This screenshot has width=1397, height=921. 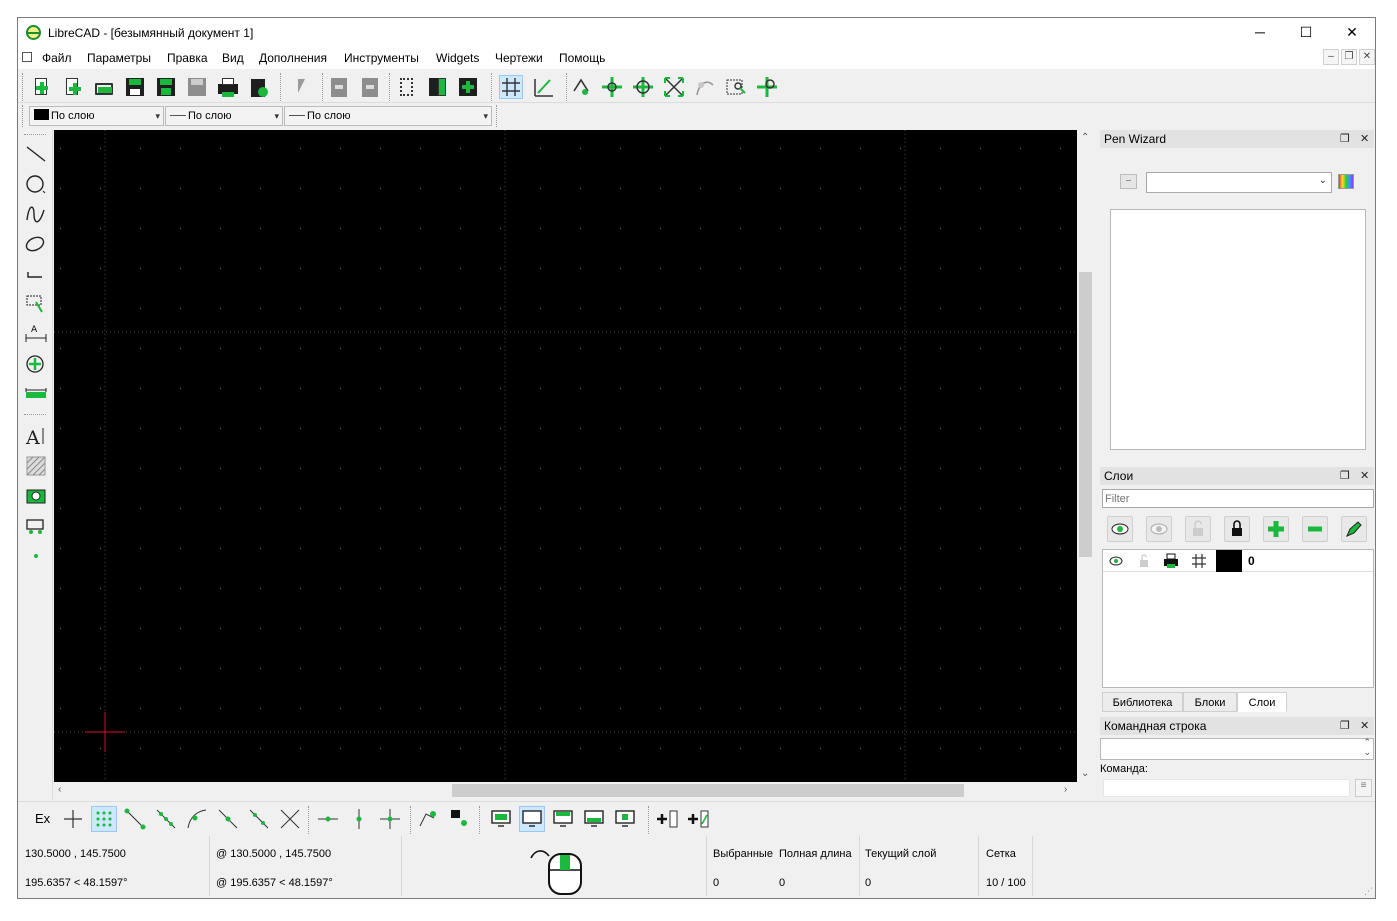 What do you see at coordinates (104, 819) in the screenshot?
I see `snap-grid-icon` at bounding box center [104, 819].